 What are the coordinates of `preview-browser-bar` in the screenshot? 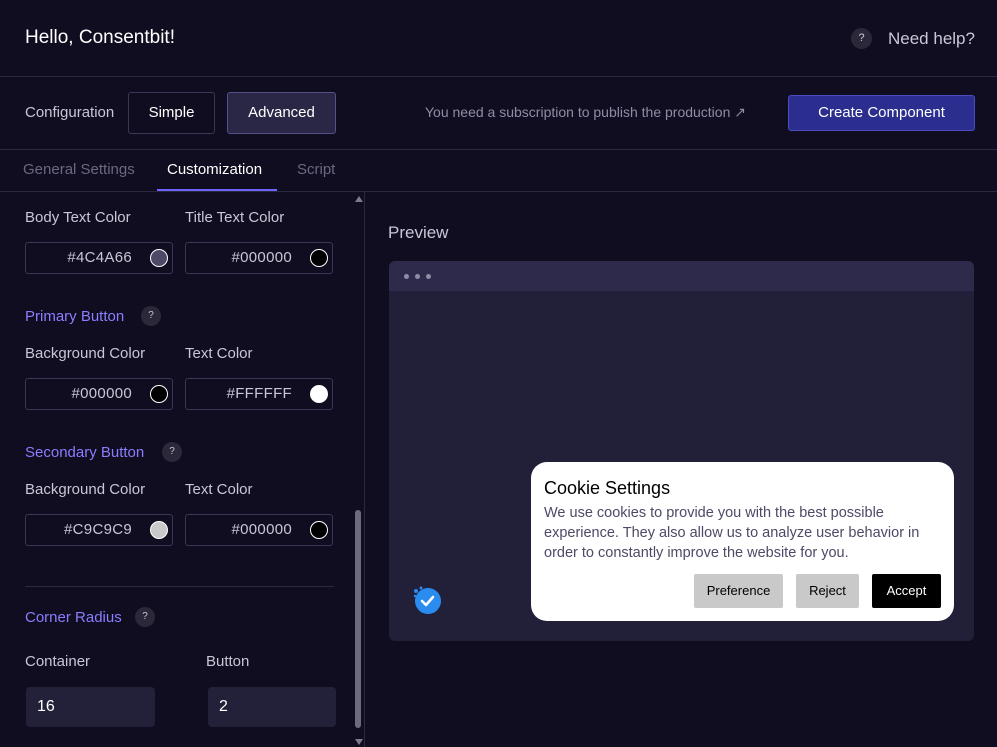 It's located at (681, 276).